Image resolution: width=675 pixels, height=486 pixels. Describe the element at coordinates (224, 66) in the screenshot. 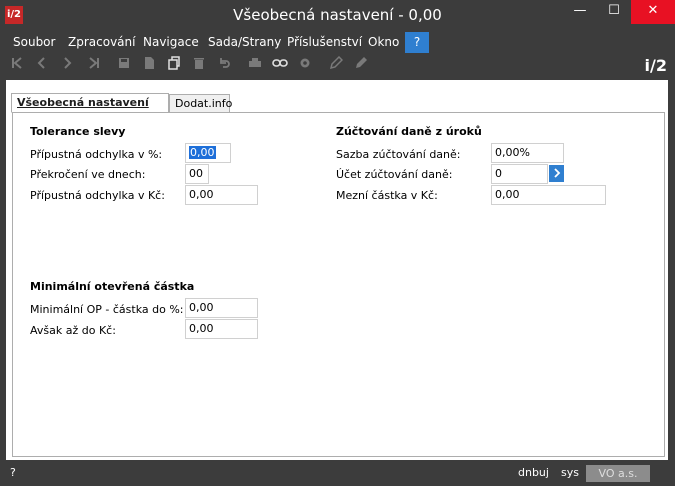

I see `undo-icon` at that location.